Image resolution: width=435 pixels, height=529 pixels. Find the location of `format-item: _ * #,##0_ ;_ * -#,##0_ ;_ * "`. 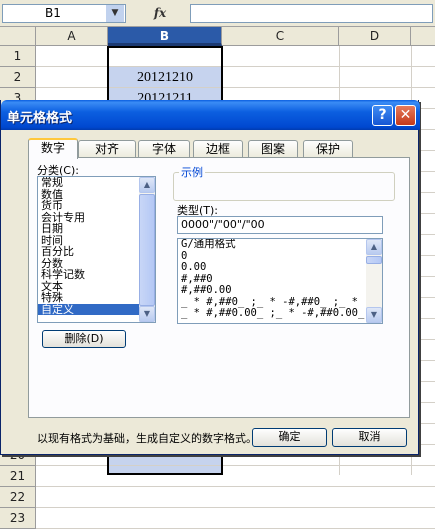

format-item: _ * #,##0_ ;_ * -#,##0_ ;_ * " is located at coordinates (272, 303).